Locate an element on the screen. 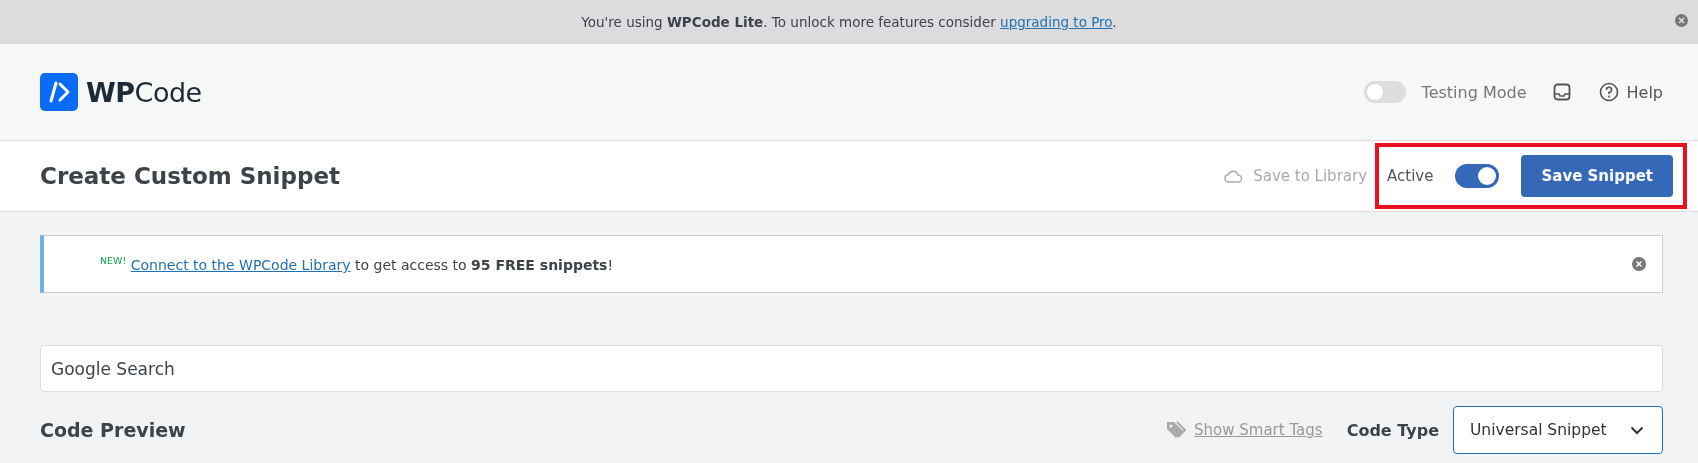 This screenshot has width=1698, height=463. code-type-label: Code Type is located at coordinates (1392, 430).